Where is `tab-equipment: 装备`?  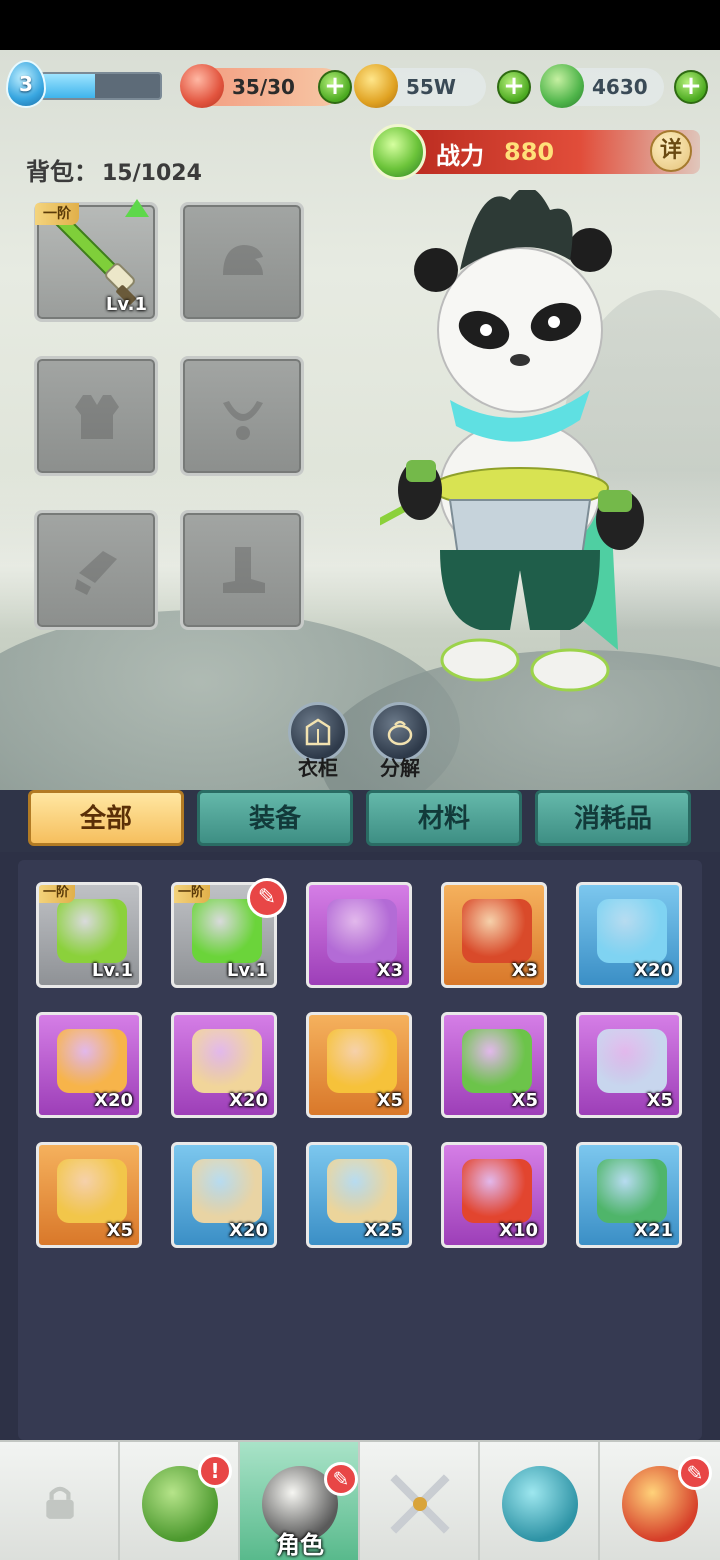 tab-equipment: 装备 is located at coordinates (275, 818).